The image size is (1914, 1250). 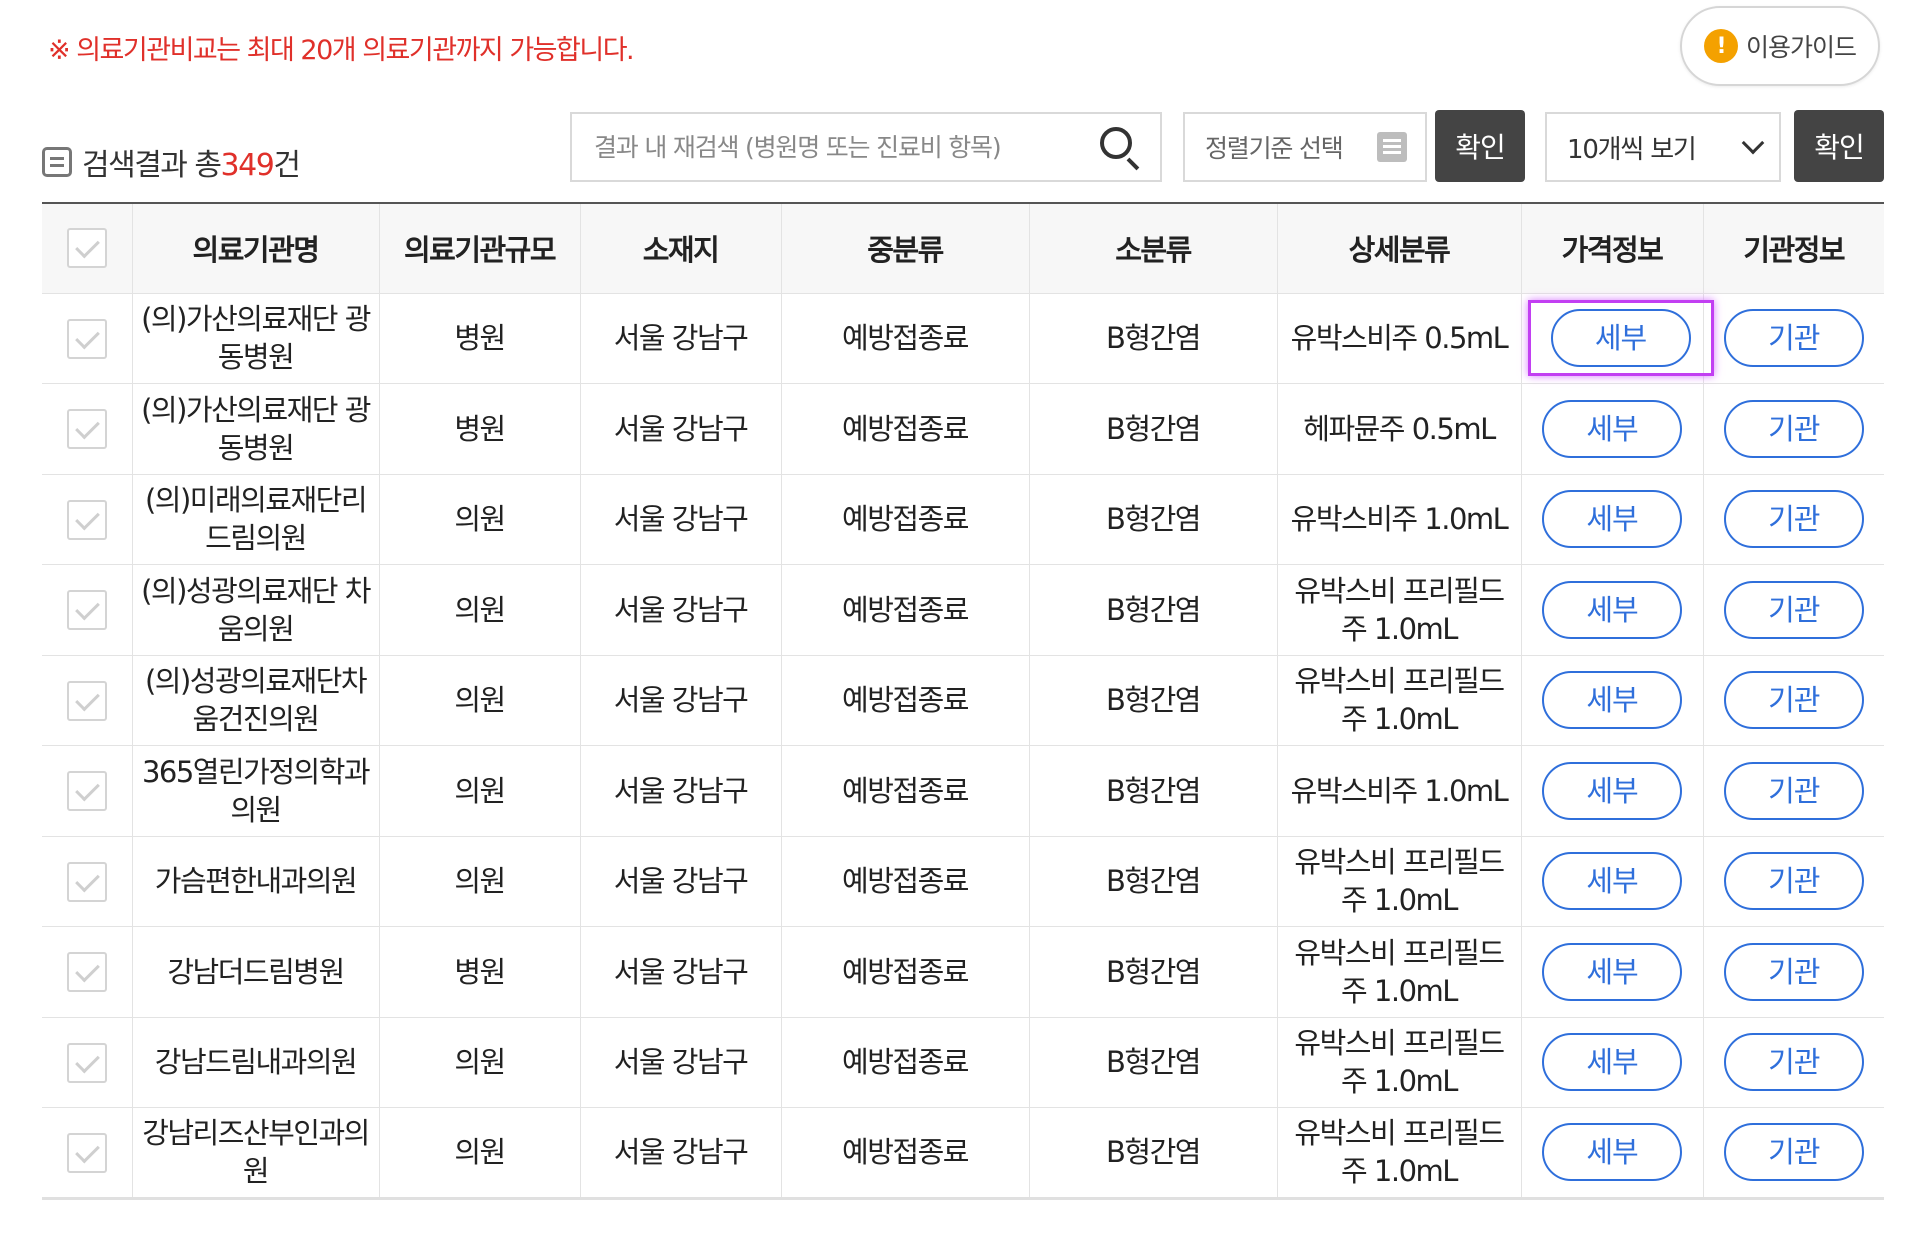 I want to click on cell-name: 가슴편한내과의원, so click(x=255, y=881).